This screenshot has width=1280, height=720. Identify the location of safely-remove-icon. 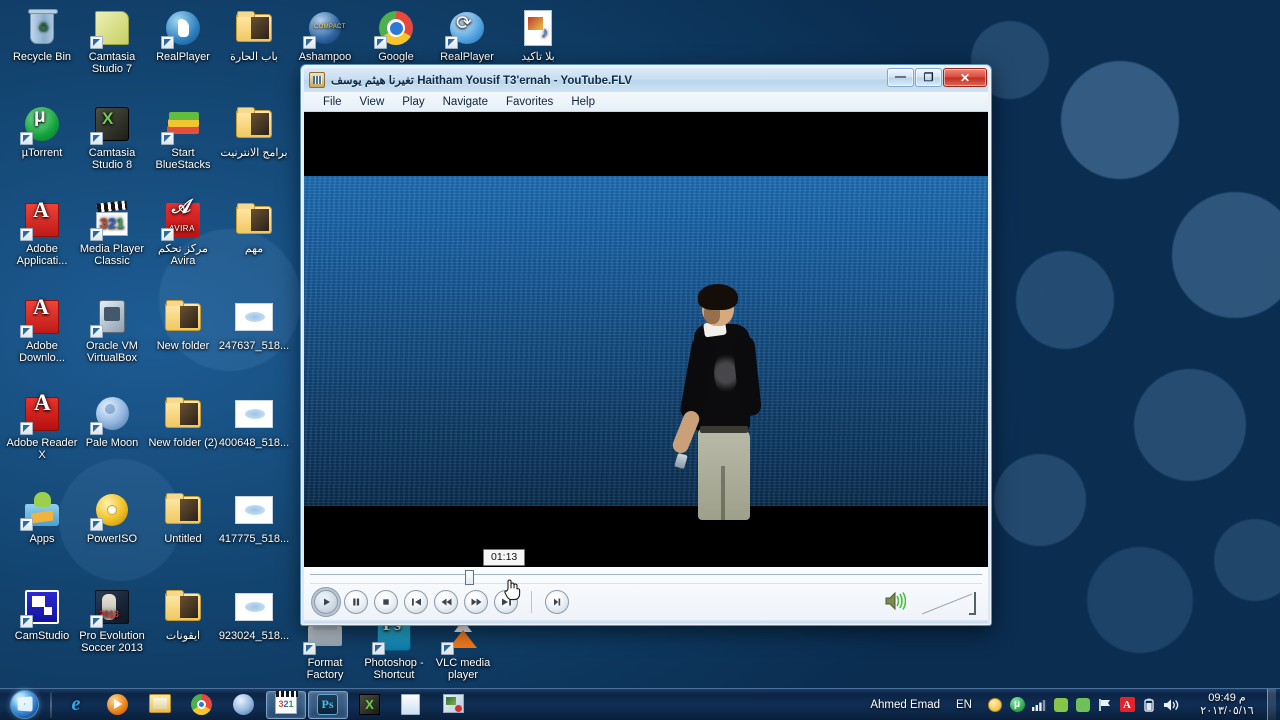
(1083, 705).